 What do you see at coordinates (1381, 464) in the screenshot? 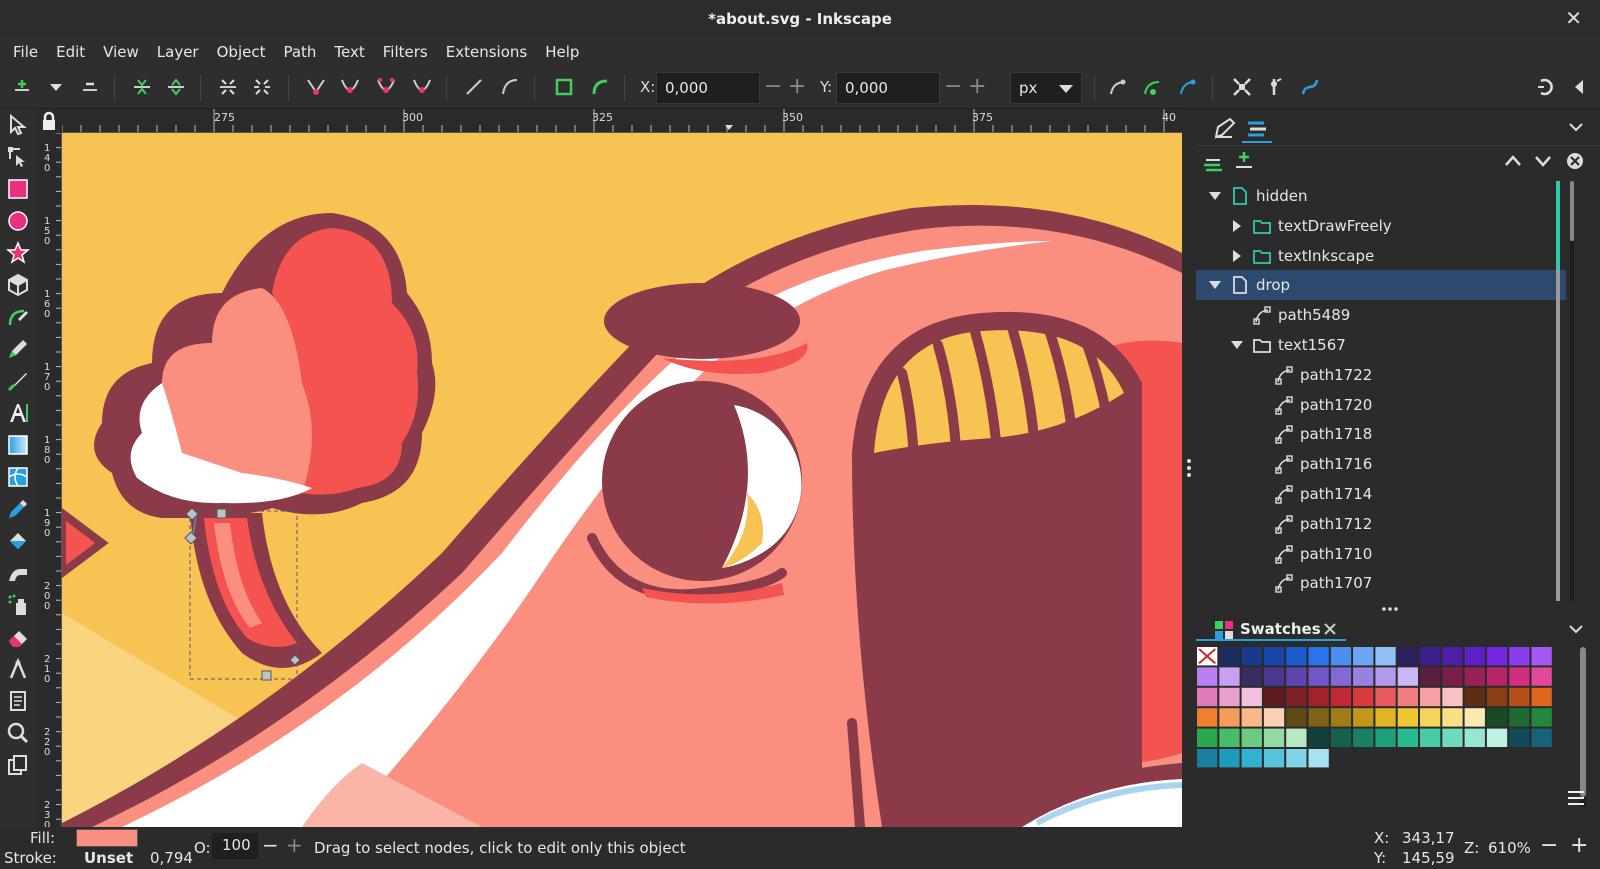
I see `layer-row-path1716: path1716` at bounding box center [1381, 464].